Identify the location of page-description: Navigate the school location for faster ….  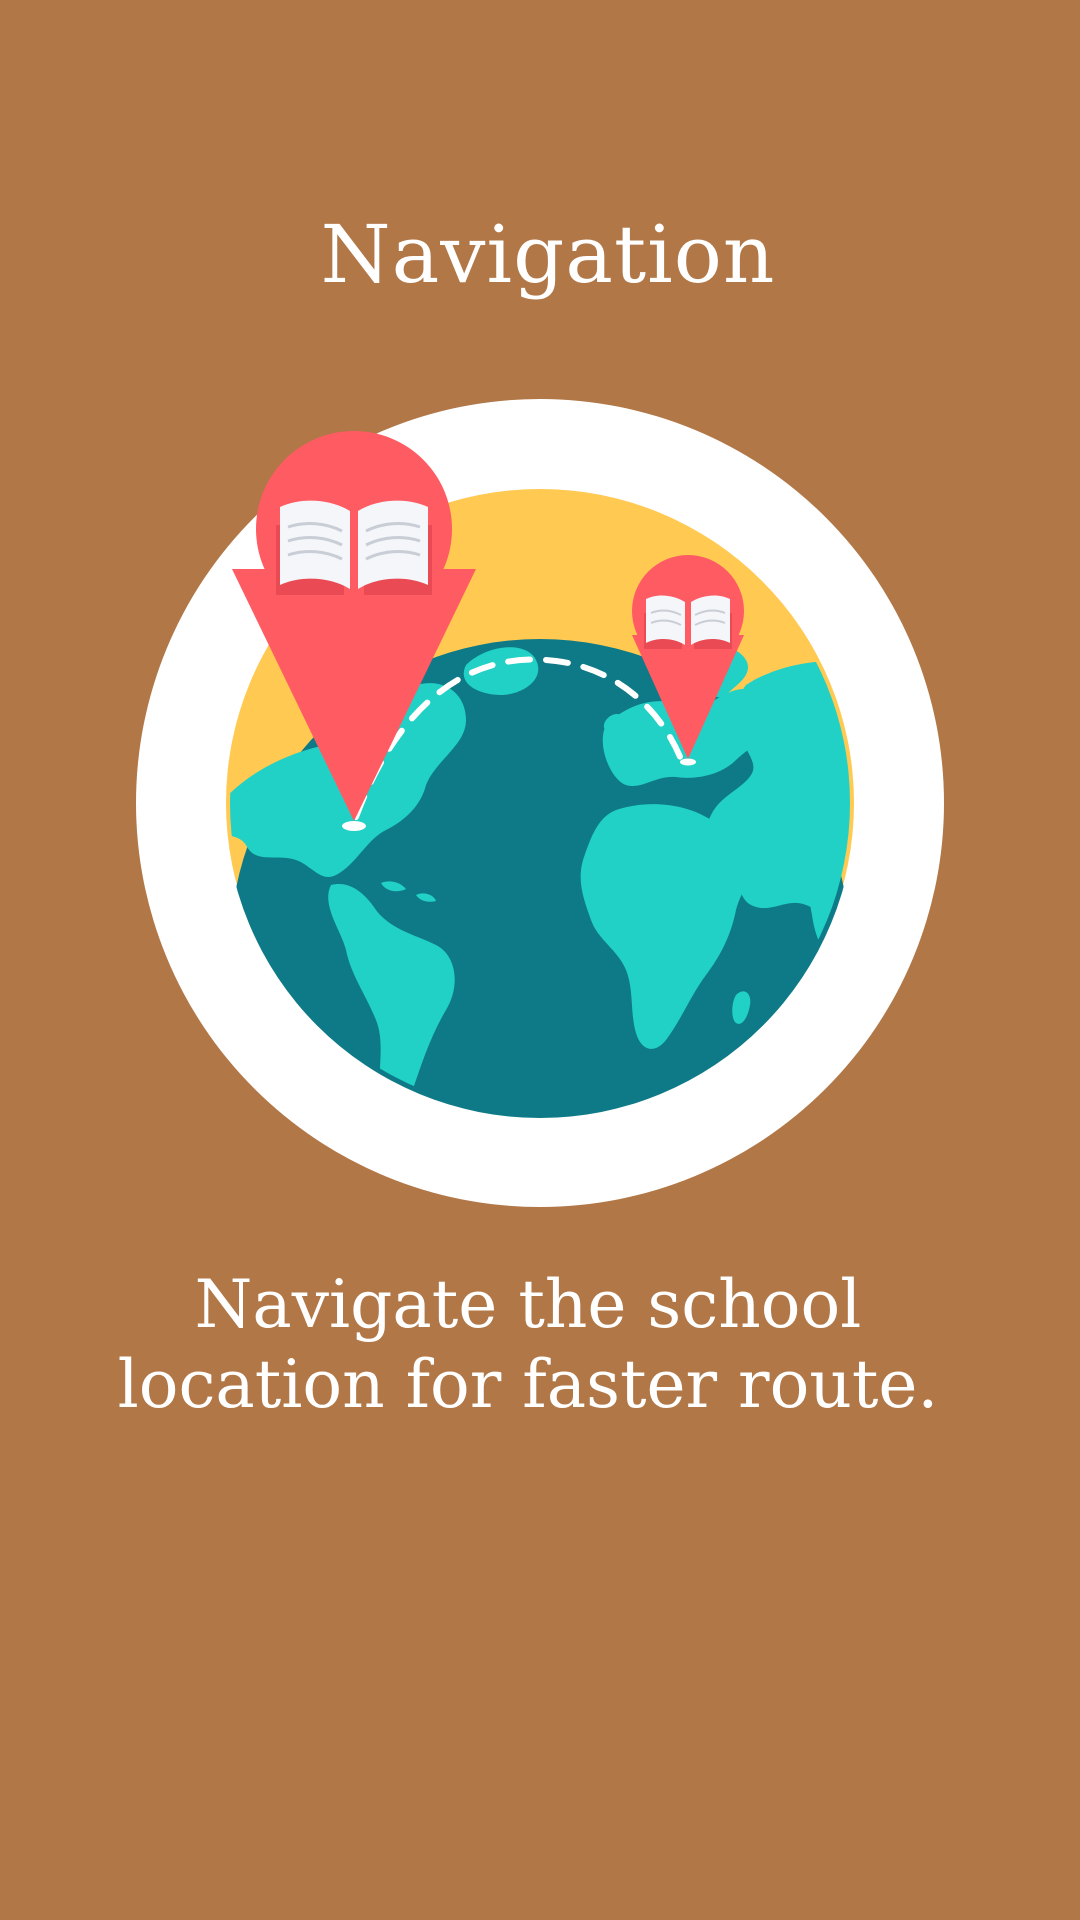
(528, 1344).